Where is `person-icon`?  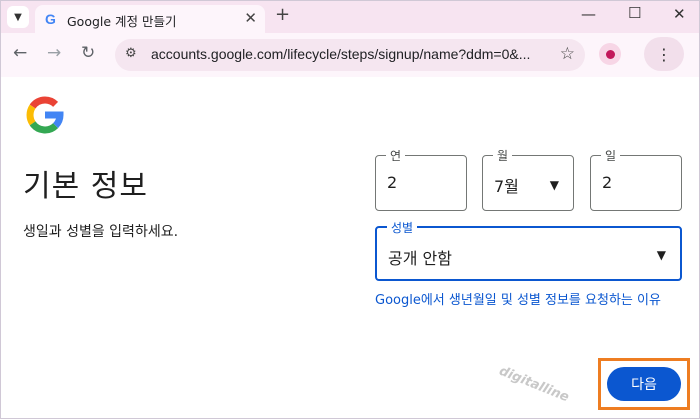 person-icon is located at coordinates (610, 54).